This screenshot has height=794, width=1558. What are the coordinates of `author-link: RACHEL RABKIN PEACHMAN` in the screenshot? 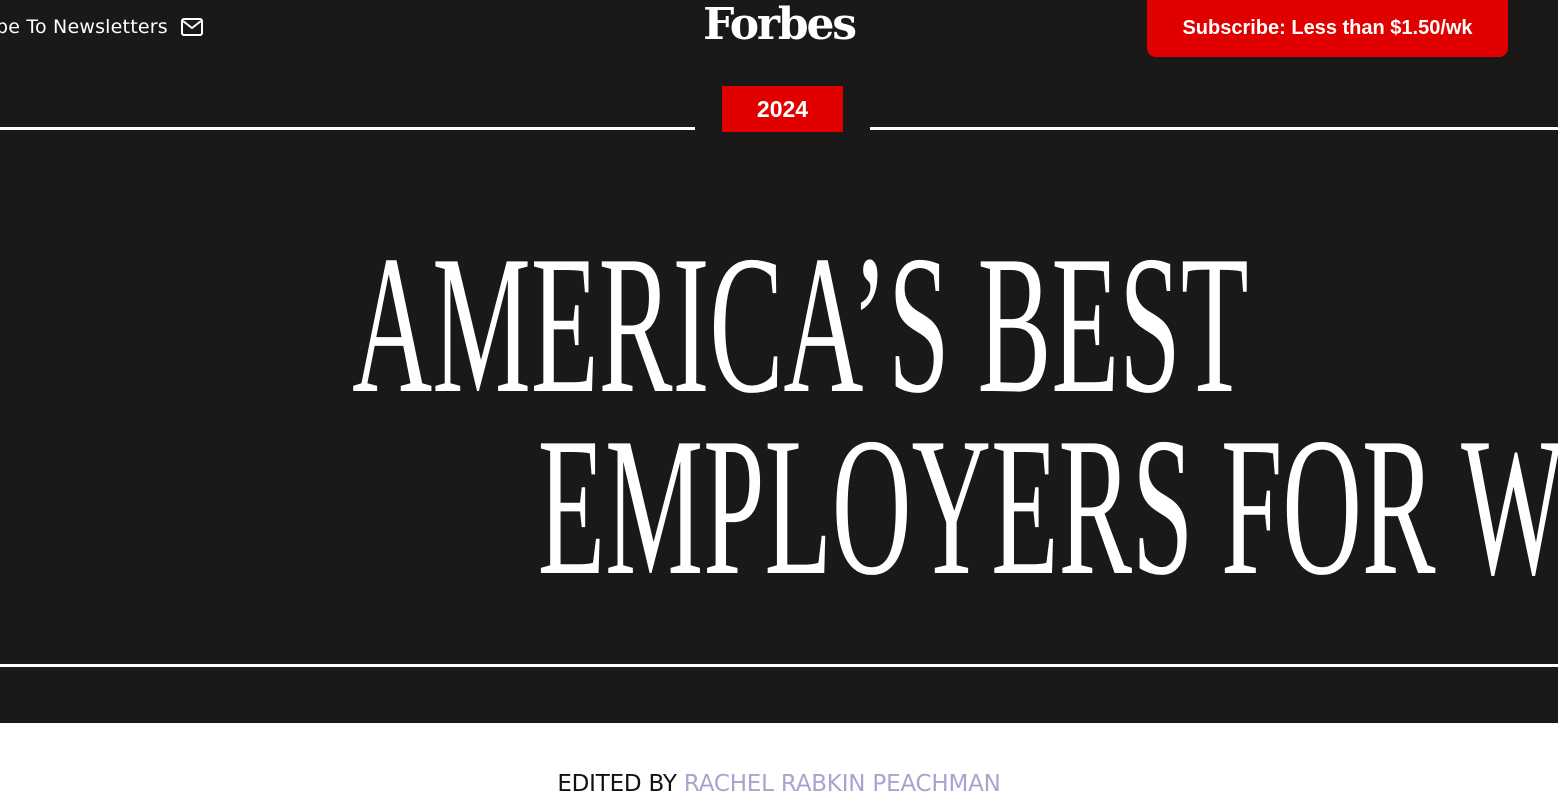 It's located at (842, 782).